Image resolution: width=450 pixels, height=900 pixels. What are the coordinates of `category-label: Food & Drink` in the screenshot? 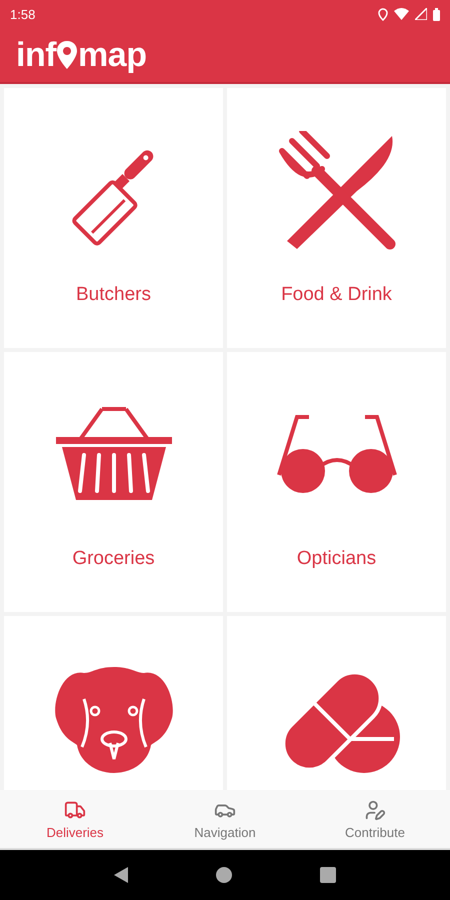 It's located at (336, 295).